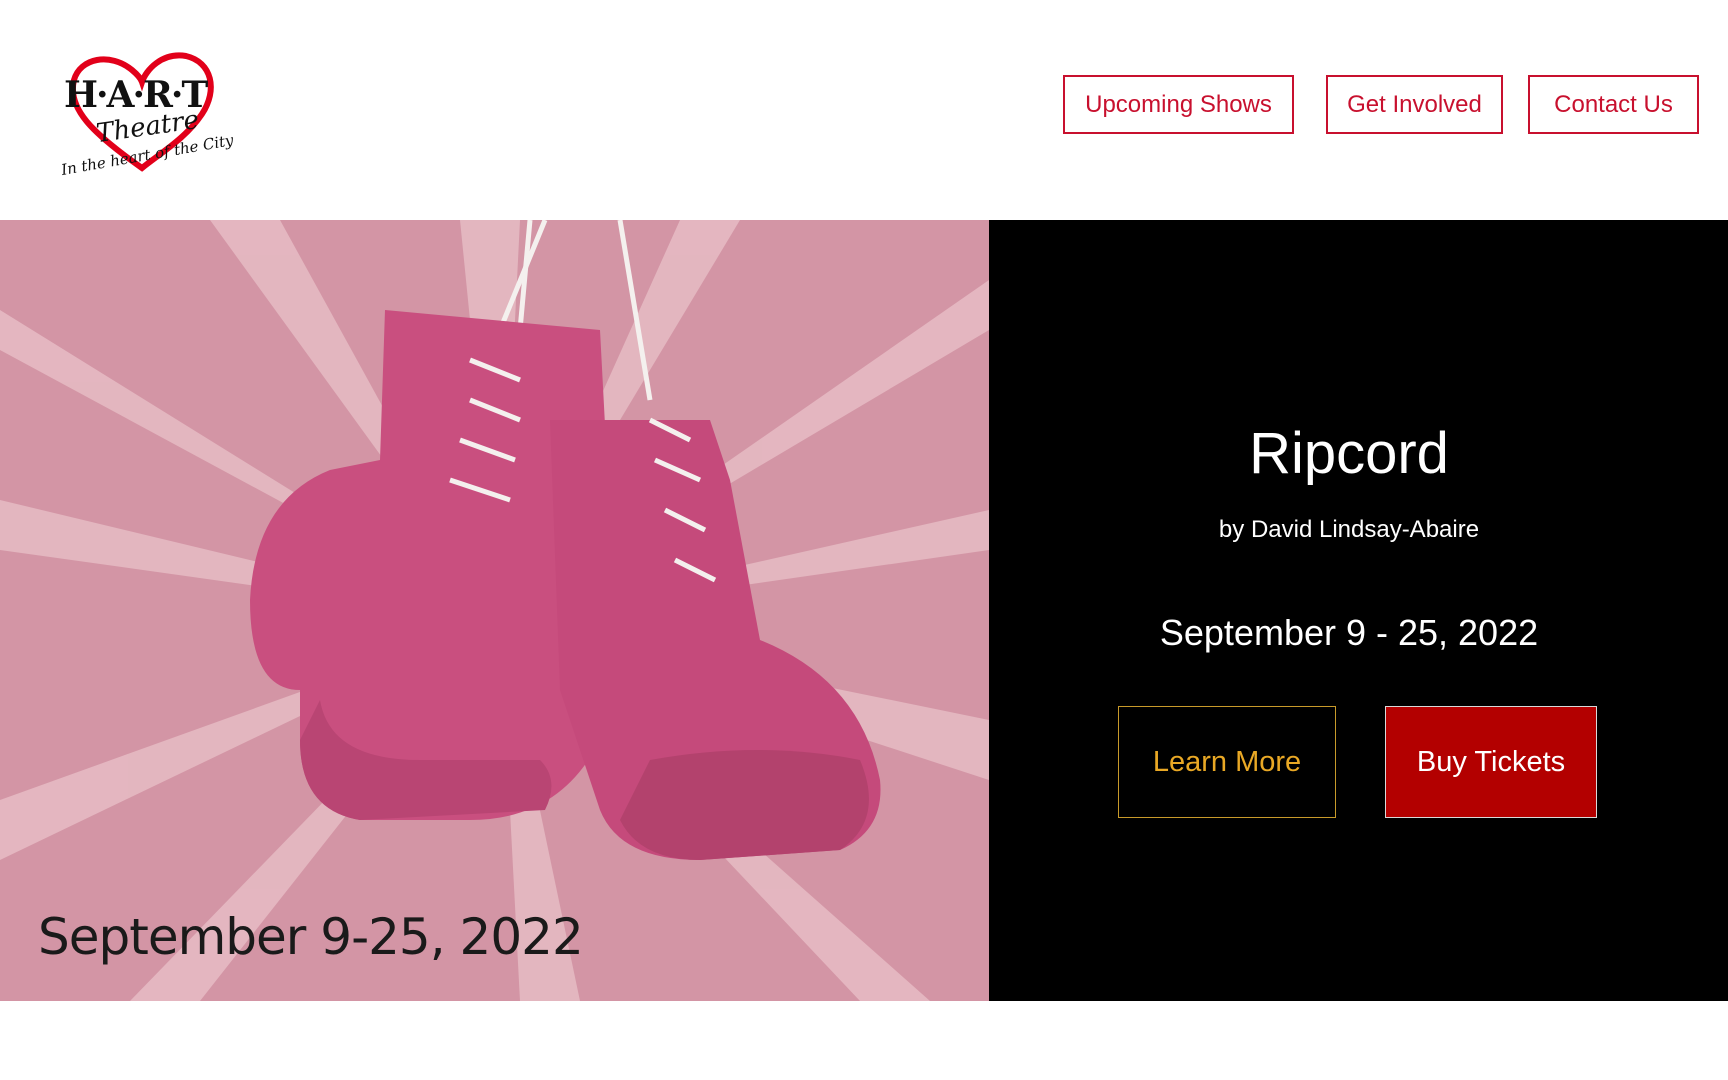 Image resolution: width=1728 pixels, height=1080 pixels. Describe the element at coordinates (1349, 632) in the screenshot. I see `show-dates: September 9 - 25, 2022` at that location.